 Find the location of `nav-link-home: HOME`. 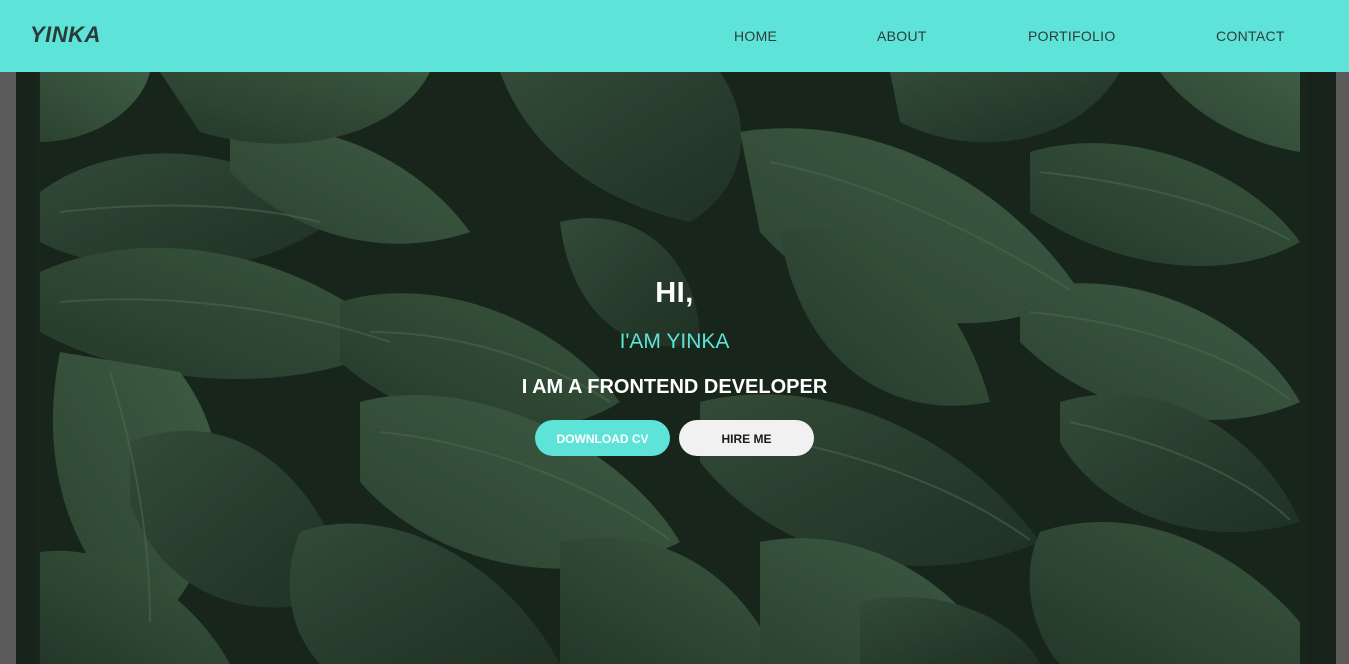

nav-link-home: HOME is located at coordinates (755, 36).